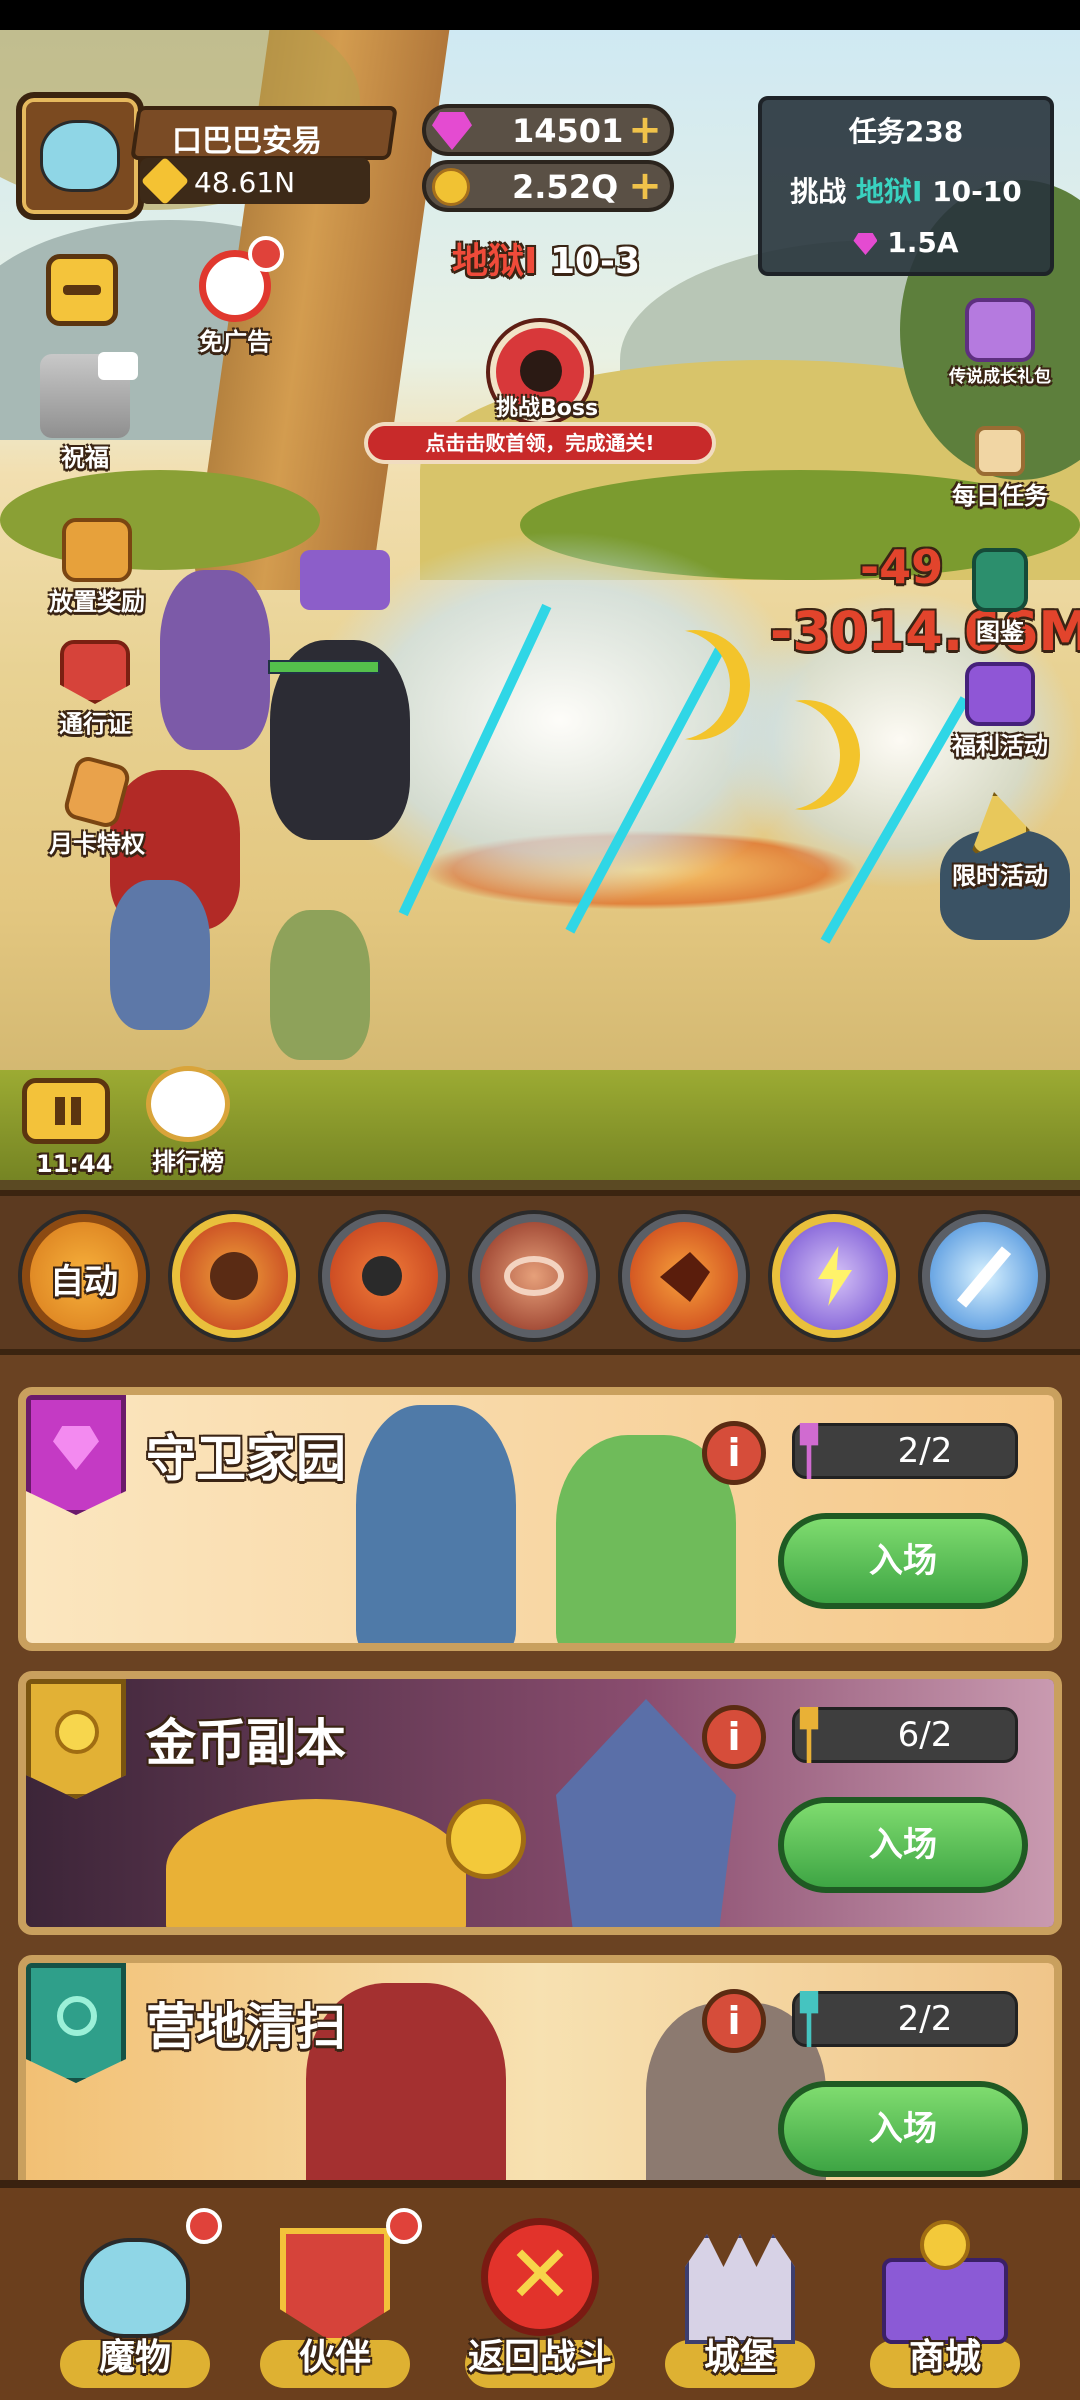  What do you see at coordinates (945, 2245) in the screenshot?
I see `star-coin-icon` at bounding box center [945, 2245].